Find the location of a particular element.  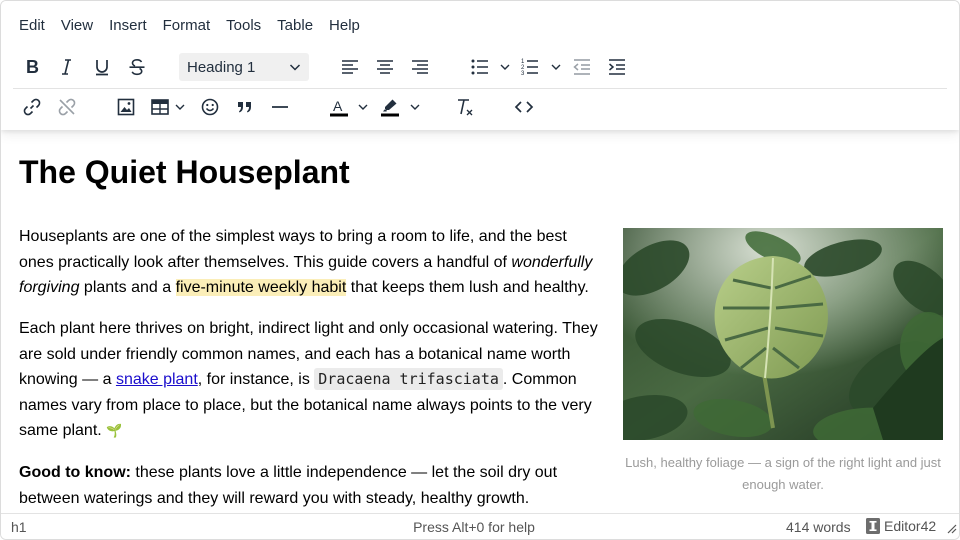

text-color-button: A is located at coordinates (339, 107).